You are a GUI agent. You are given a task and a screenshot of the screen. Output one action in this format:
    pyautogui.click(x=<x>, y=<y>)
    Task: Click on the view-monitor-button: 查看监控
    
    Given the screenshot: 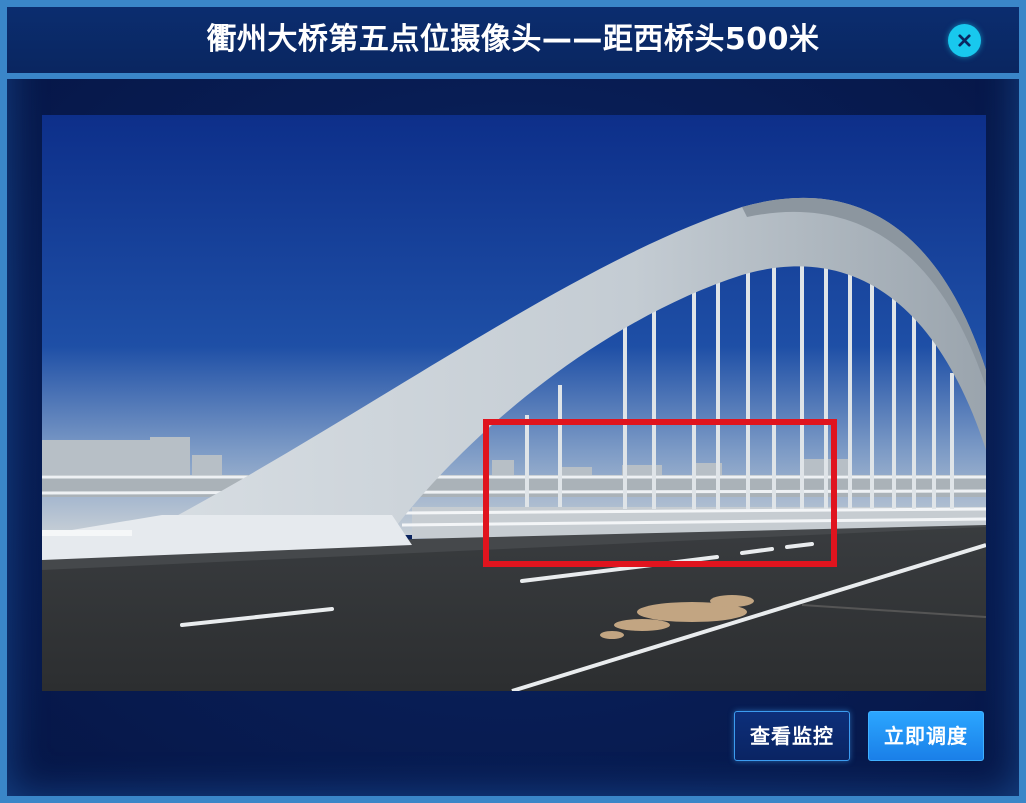 What is the action you would take?
    pyautogui.click(x=792, y=736)
    